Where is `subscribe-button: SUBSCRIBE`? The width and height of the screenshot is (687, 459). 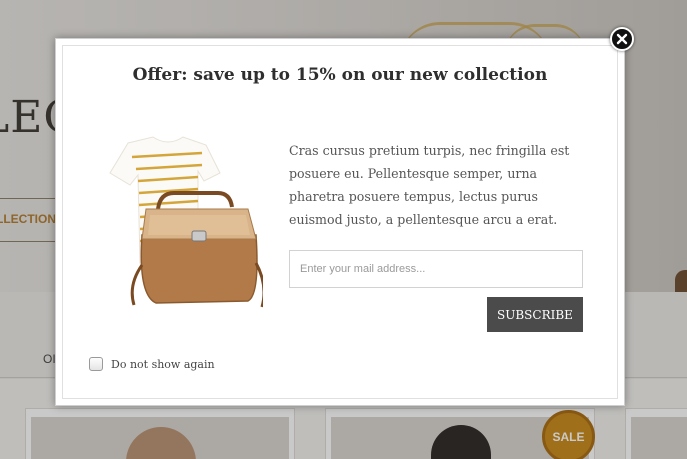
subscribe-button: SUBSCRIBE is located at coordinates (535, 314).